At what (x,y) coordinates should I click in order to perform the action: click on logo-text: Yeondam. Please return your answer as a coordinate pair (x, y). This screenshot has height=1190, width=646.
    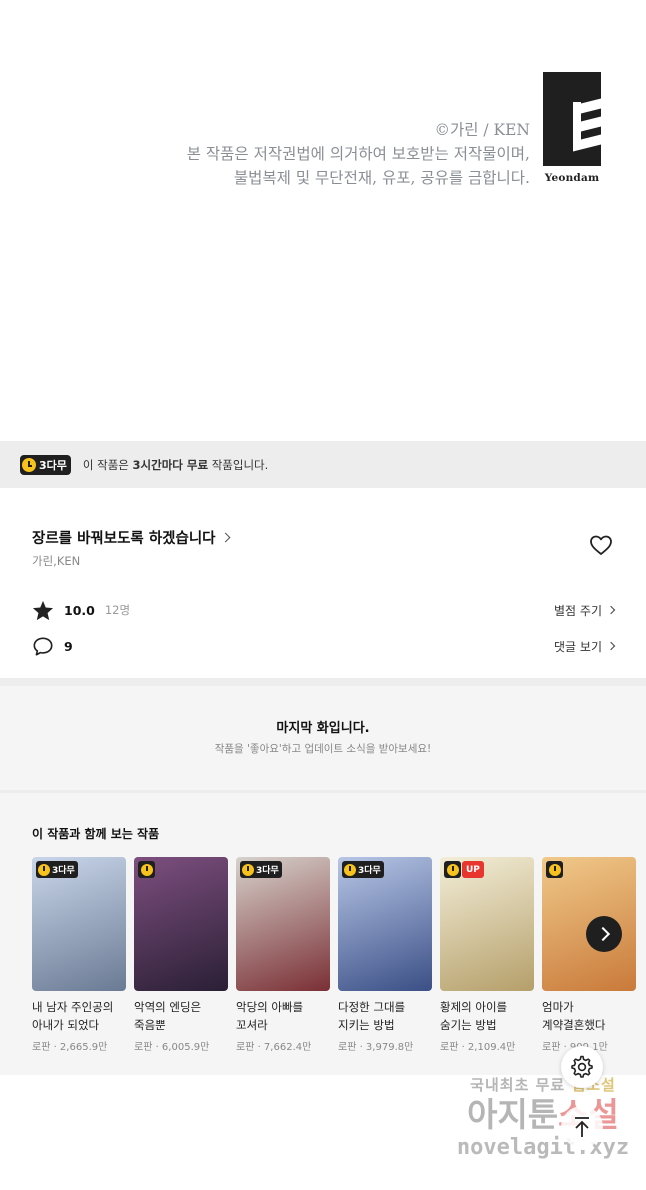
    Looking at the image, I should click on (572, 178).